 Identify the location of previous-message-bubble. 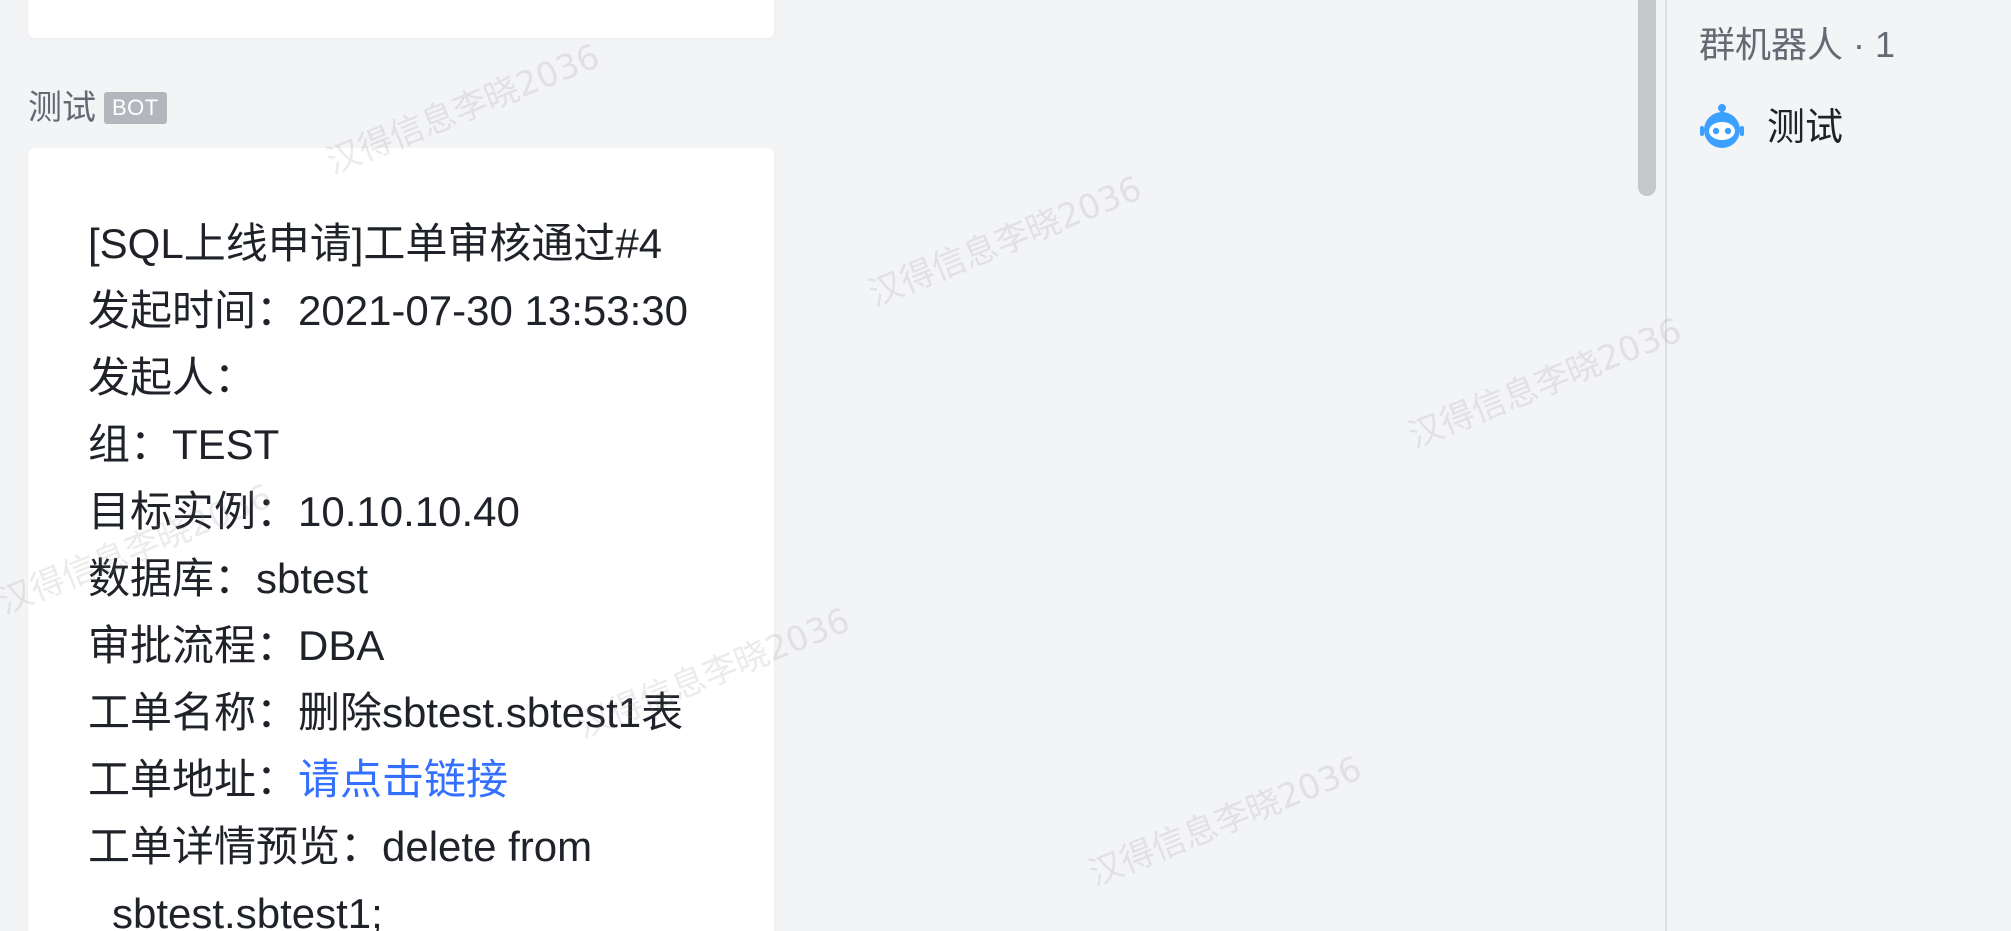
(401, 19).